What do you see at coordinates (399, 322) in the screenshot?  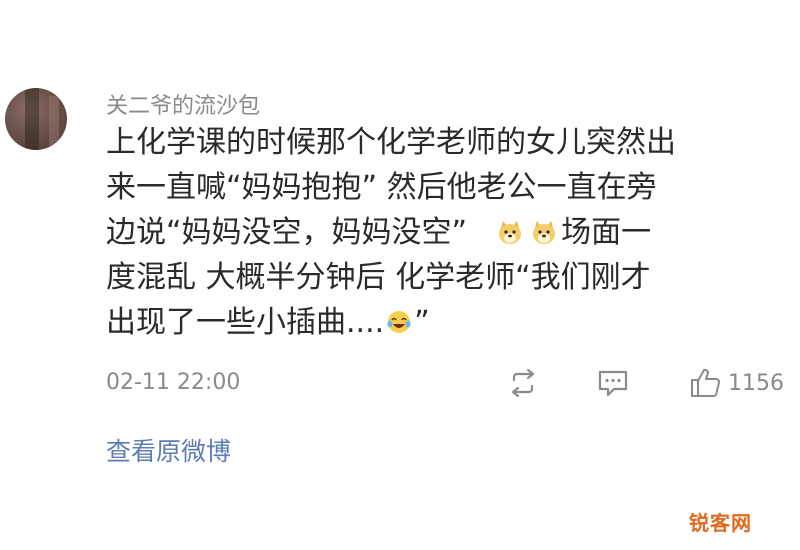 I see `laughing-crying-emoji-icon` at bounding box center [399, 322].